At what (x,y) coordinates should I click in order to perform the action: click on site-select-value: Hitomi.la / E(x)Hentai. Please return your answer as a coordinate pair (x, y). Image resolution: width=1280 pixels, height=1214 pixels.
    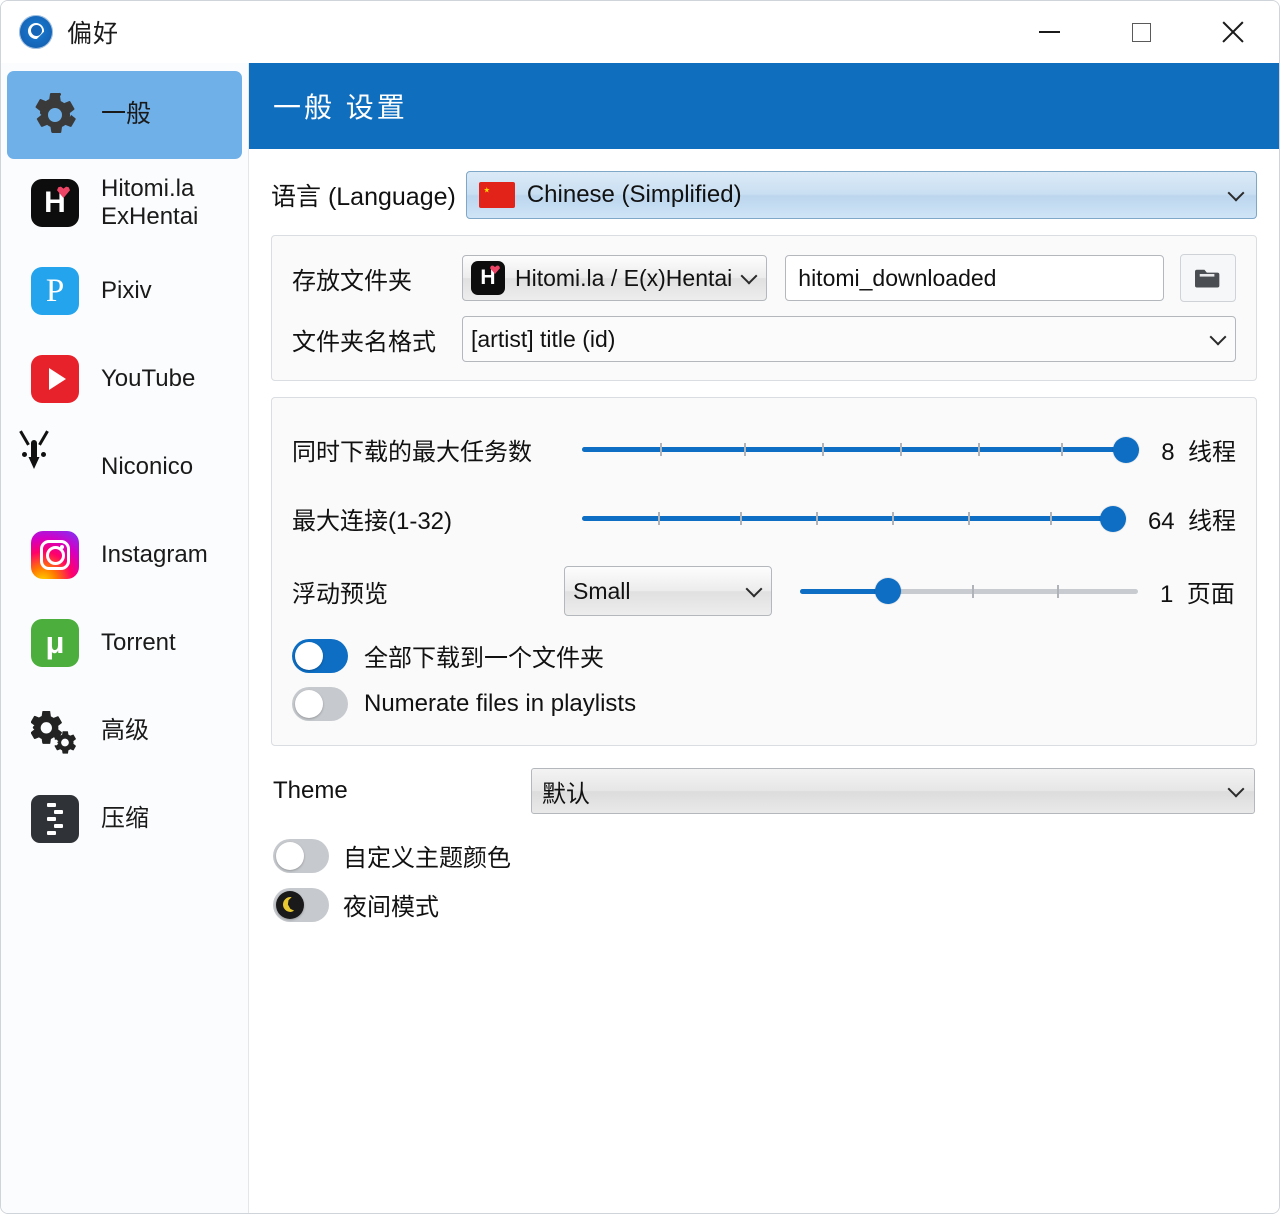
    Looking at the image, I should click on (624, 277).